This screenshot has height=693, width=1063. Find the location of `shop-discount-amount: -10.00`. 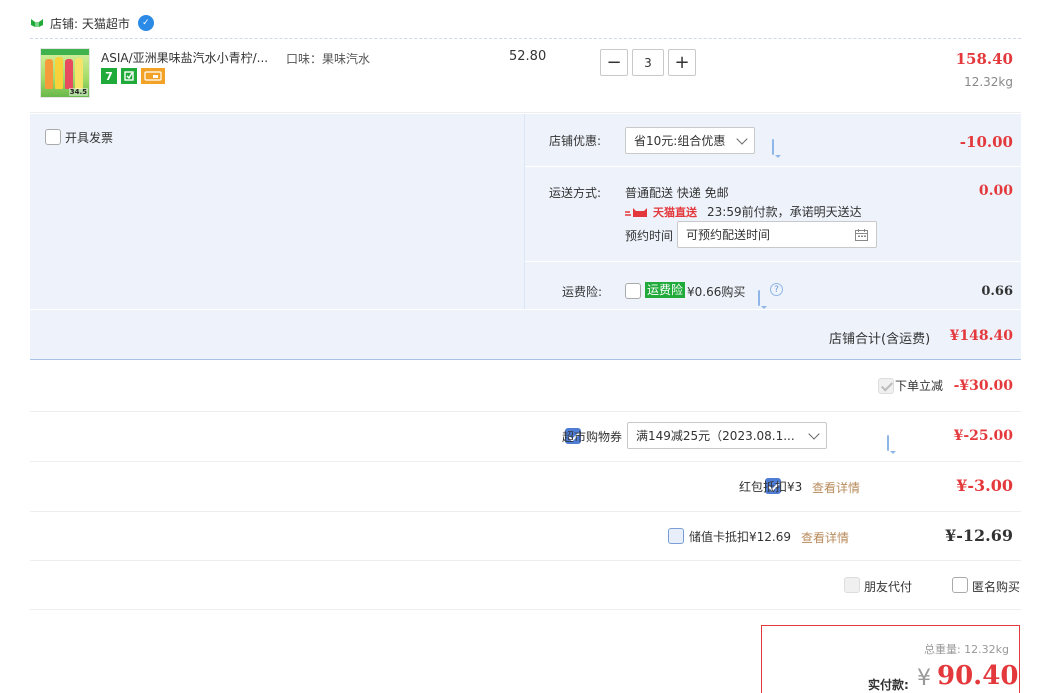

shop-discount-amount: -10.00 is located at coordinates (986, 142).